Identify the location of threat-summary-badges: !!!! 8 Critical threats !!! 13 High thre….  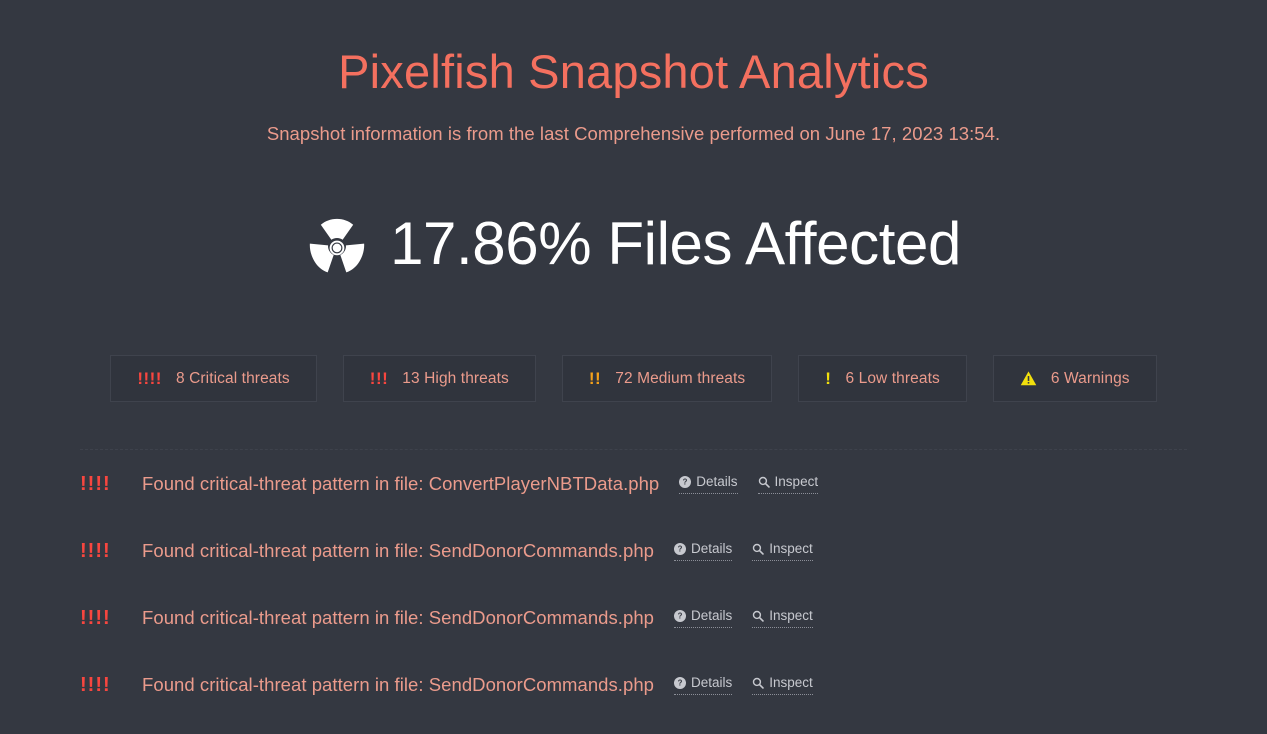
(633, 379).